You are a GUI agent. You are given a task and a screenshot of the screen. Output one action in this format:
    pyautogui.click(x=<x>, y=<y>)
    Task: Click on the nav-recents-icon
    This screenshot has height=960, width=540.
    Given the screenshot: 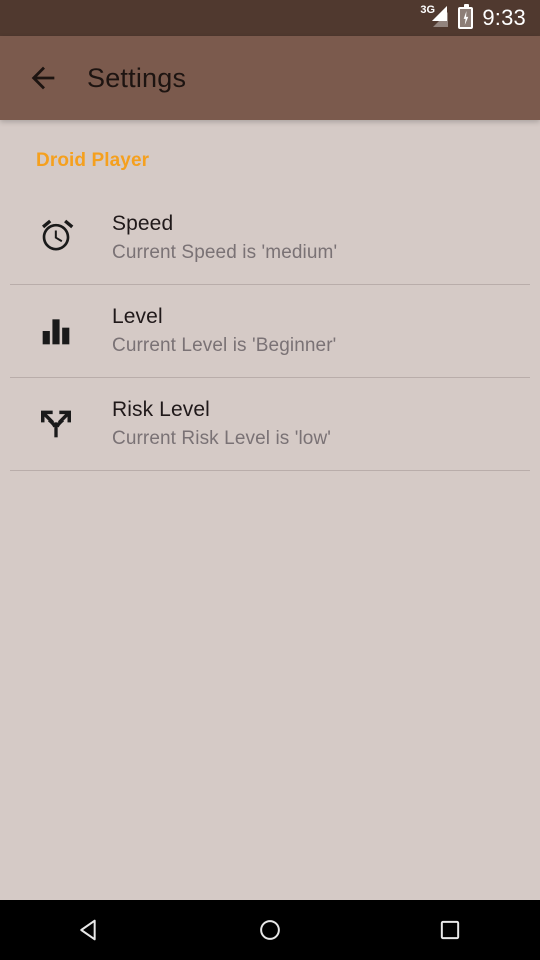 What is the action you would take?
    pyautogui.click(x=450, y=930)
    